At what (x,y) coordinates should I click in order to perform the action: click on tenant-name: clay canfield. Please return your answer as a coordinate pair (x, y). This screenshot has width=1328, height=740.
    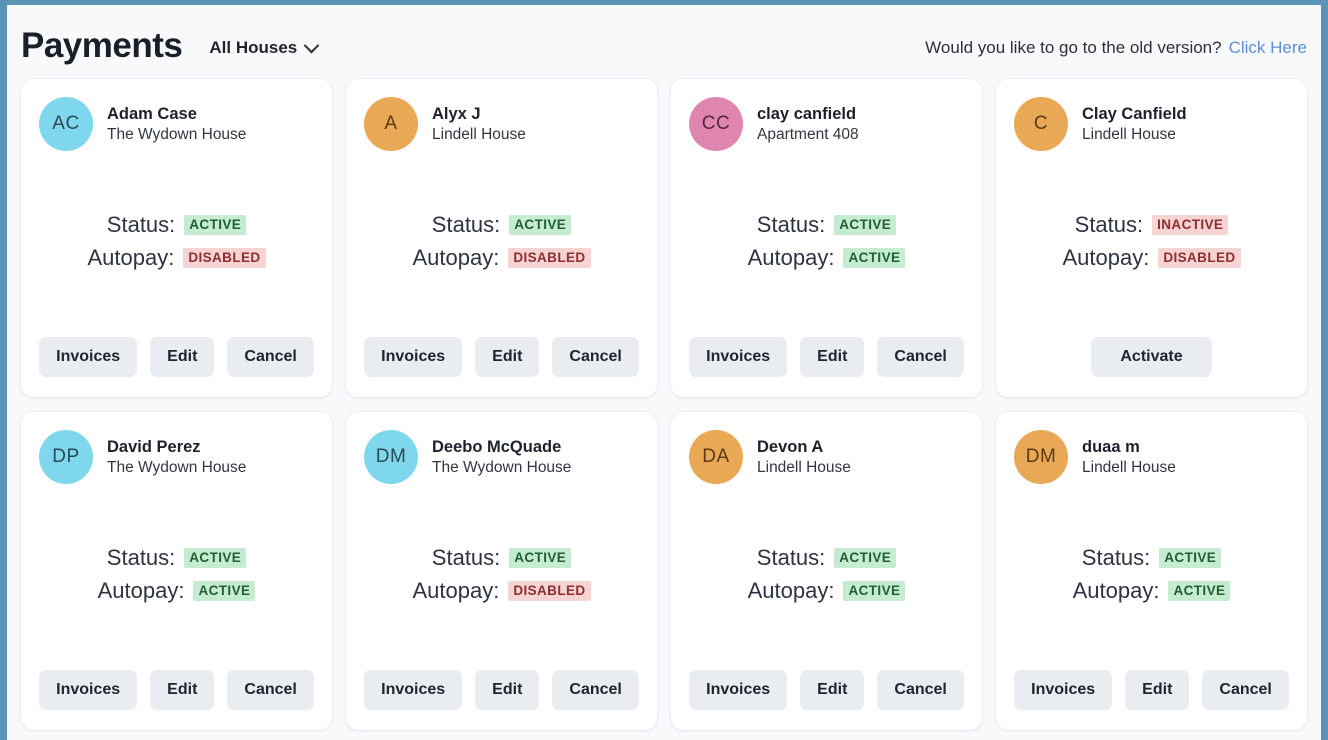
    Looking at the image, I should click on (807, 113).